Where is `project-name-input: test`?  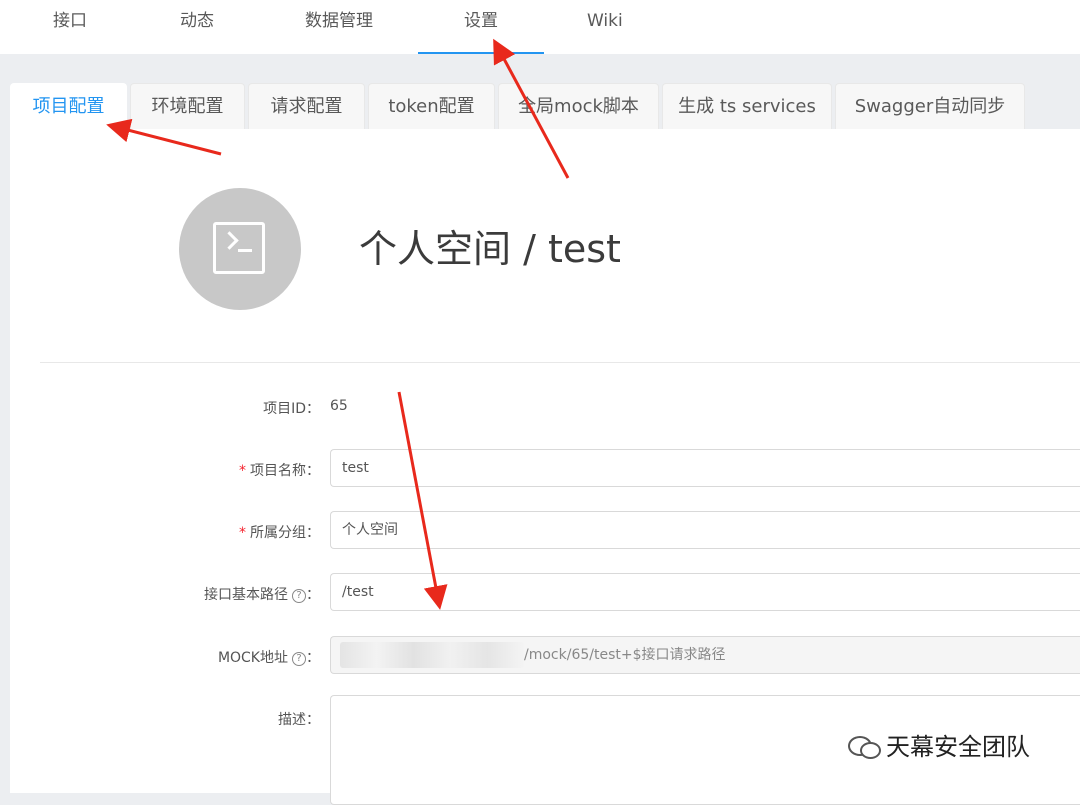 project-name-input: test is located at coordinates (705, 468).